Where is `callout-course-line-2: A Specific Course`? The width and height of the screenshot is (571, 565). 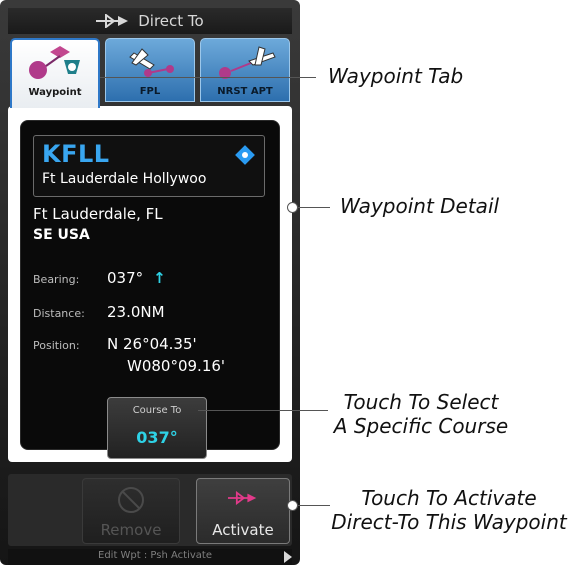 callout-course-line-2: A Specific Course is located at coordinates (421, 426).